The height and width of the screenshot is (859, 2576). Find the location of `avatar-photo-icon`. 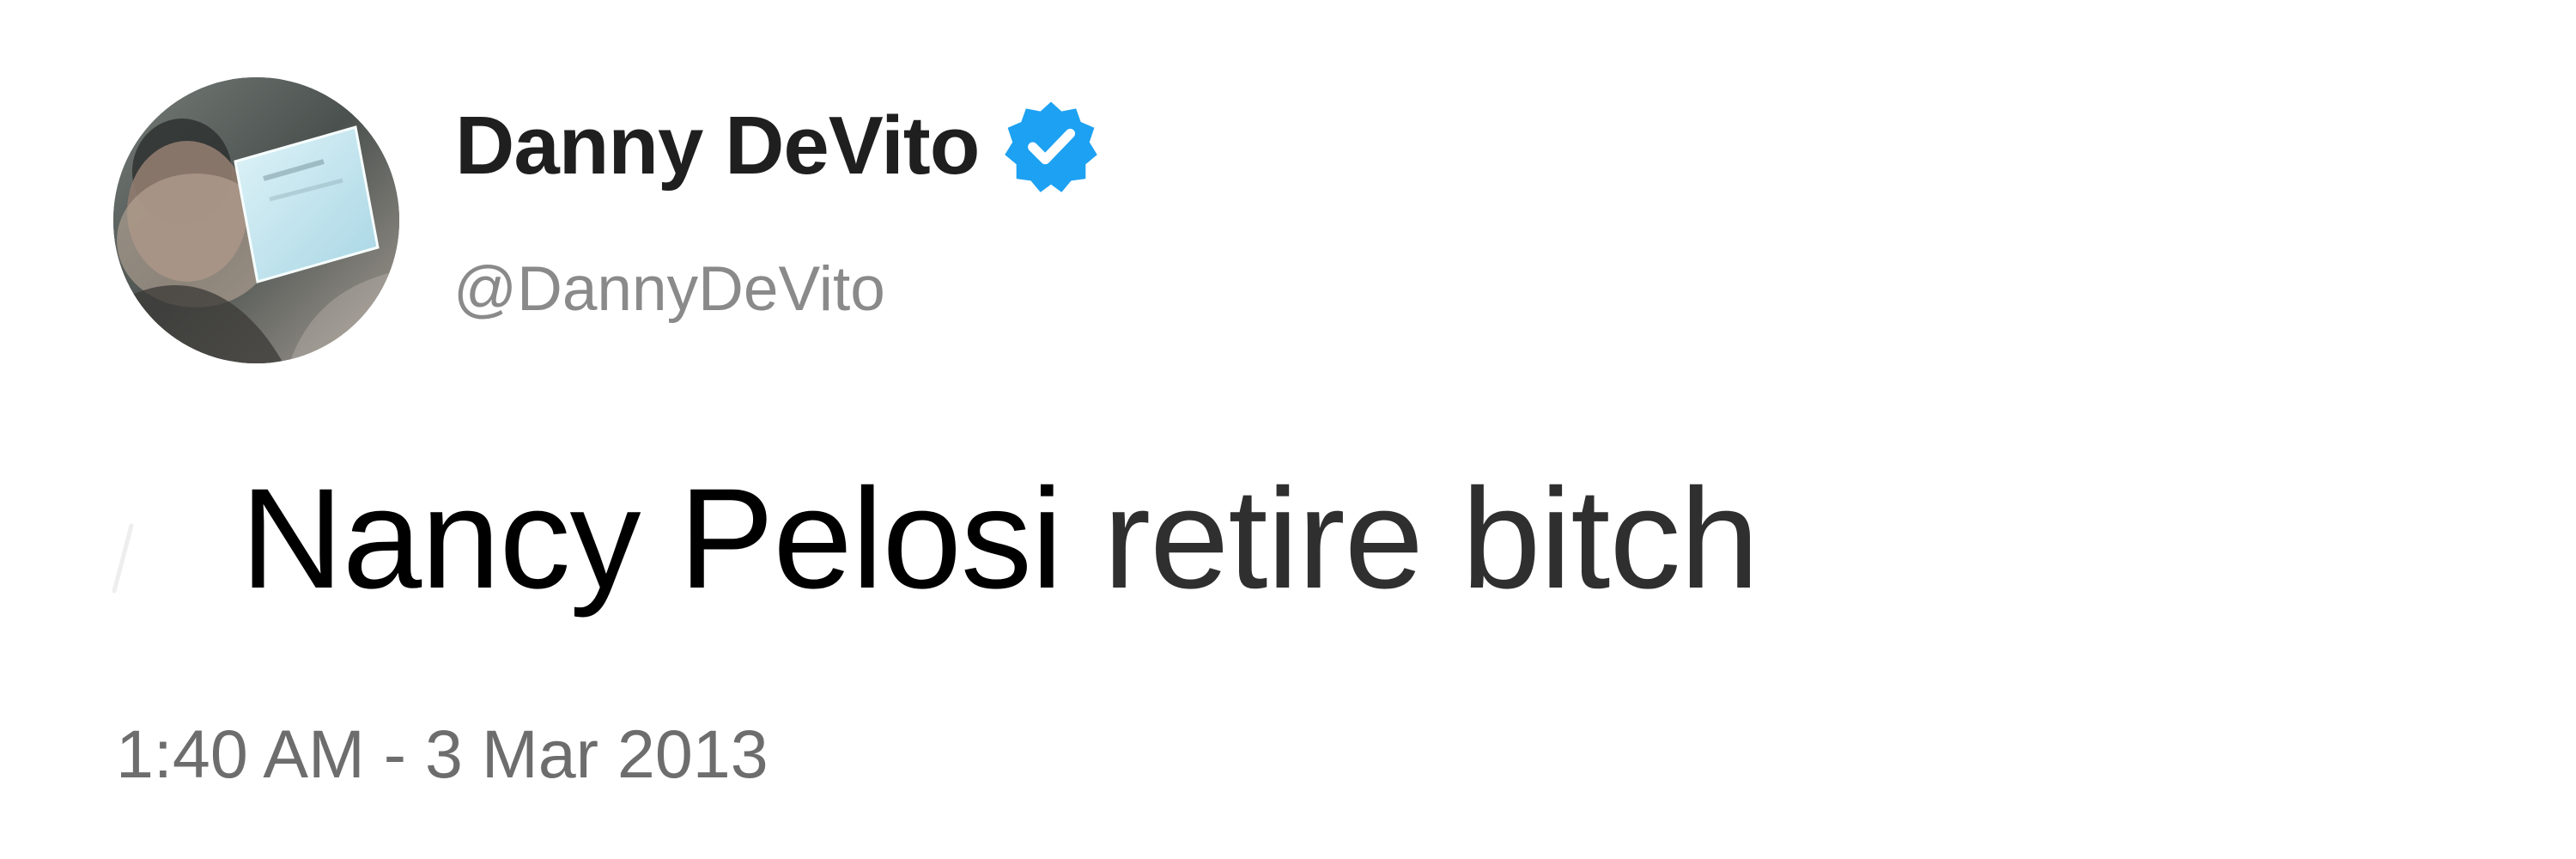

avatar-photo-icon is located at coordinates (256, 220).